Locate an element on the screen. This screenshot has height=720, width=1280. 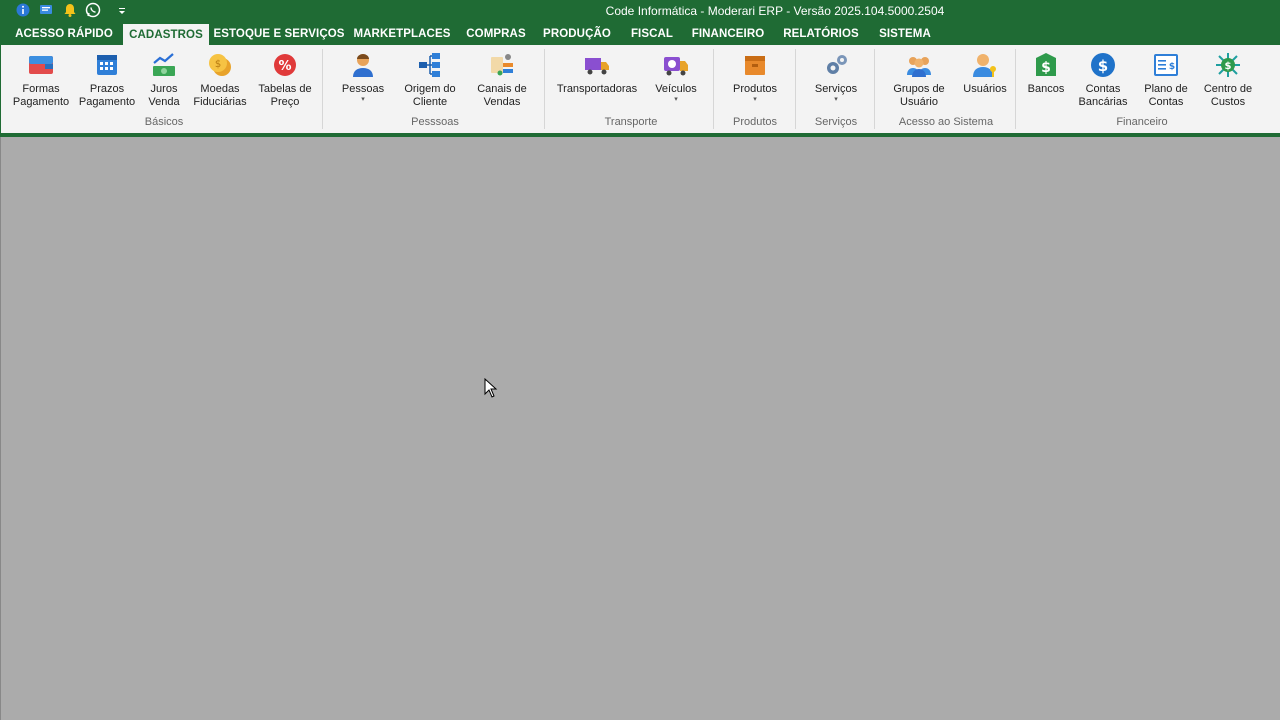
canais-vendas-label-2: Vendas is located at coordinates (502, 101).